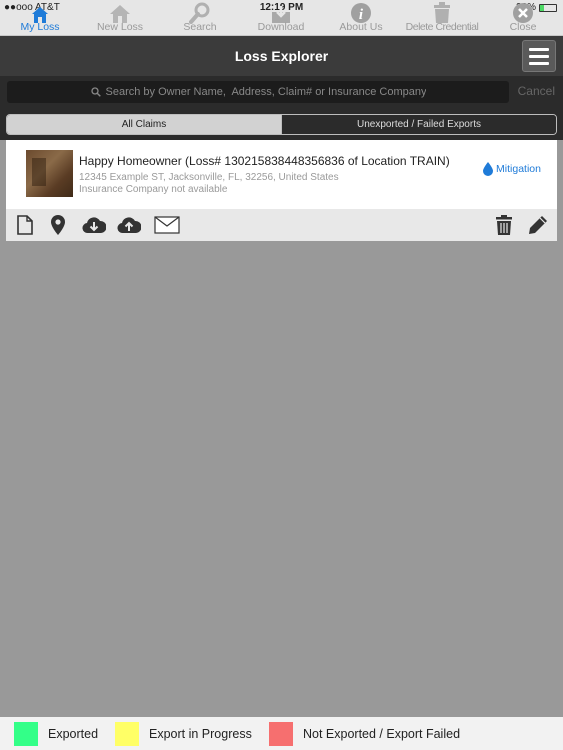  I want to click on legend-label: Exported, so click(73, 734).